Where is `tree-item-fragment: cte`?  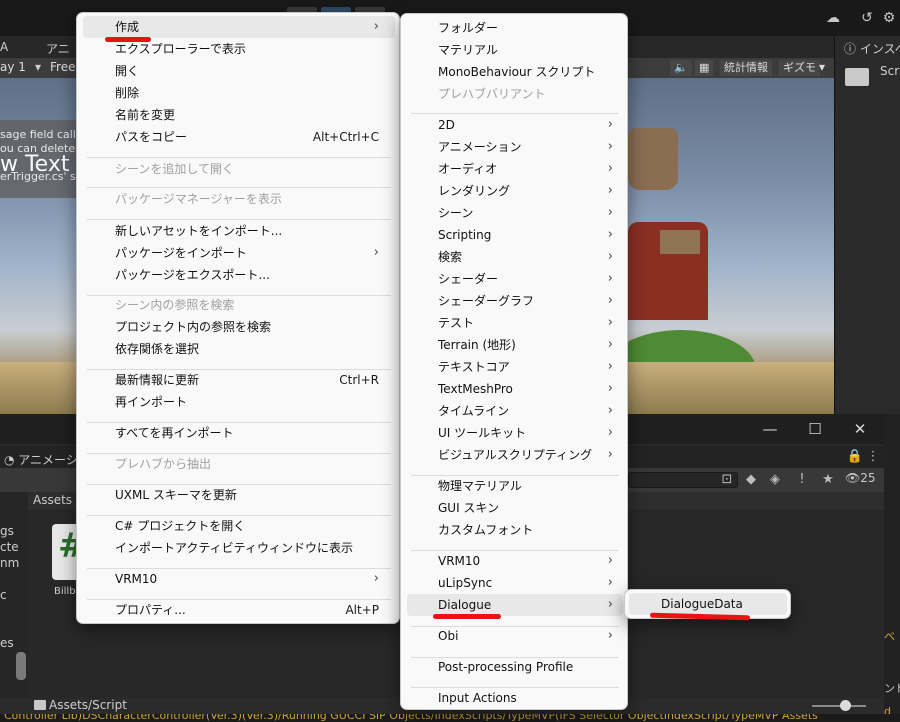 tree-item-fragment: cte is located at coordinates (9, 547).